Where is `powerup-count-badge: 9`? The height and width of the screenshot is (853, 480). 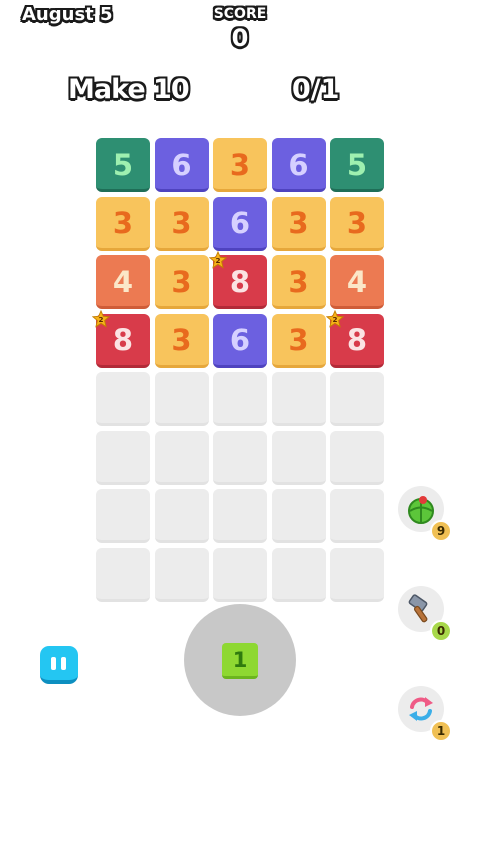
powerup-count-badge: 9 is located at coordinates (441, 531).